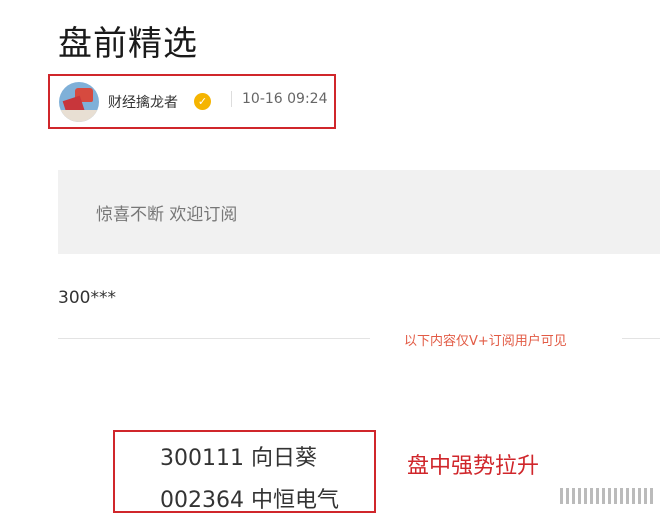 Image resolution: width=660 pixels, height=519 pixels. I want to click on annotation-text: 盘中强势拉升, so click(473, 466).